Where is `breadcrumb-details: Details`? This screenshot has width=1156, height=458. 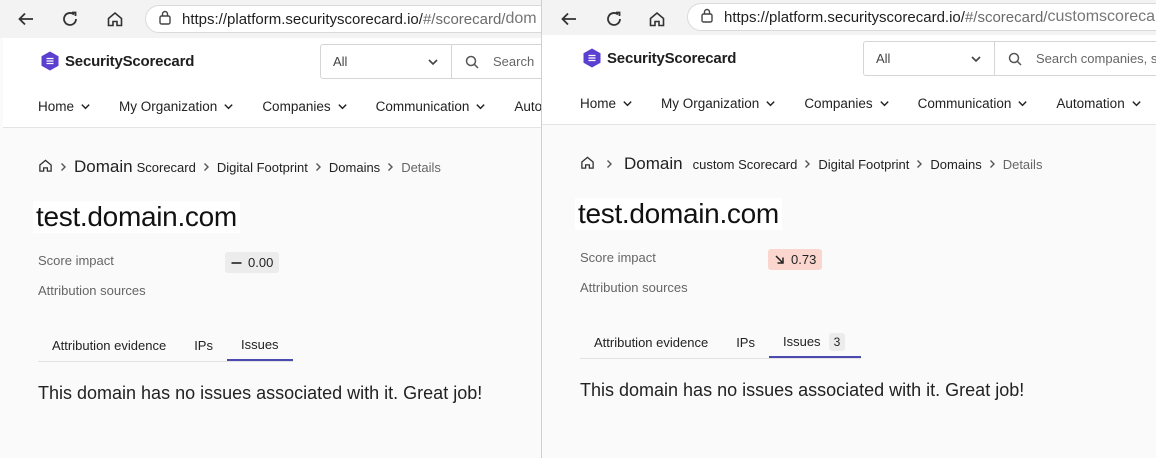
breadcrumb-details: Details is located at coordinates (1022, 164).